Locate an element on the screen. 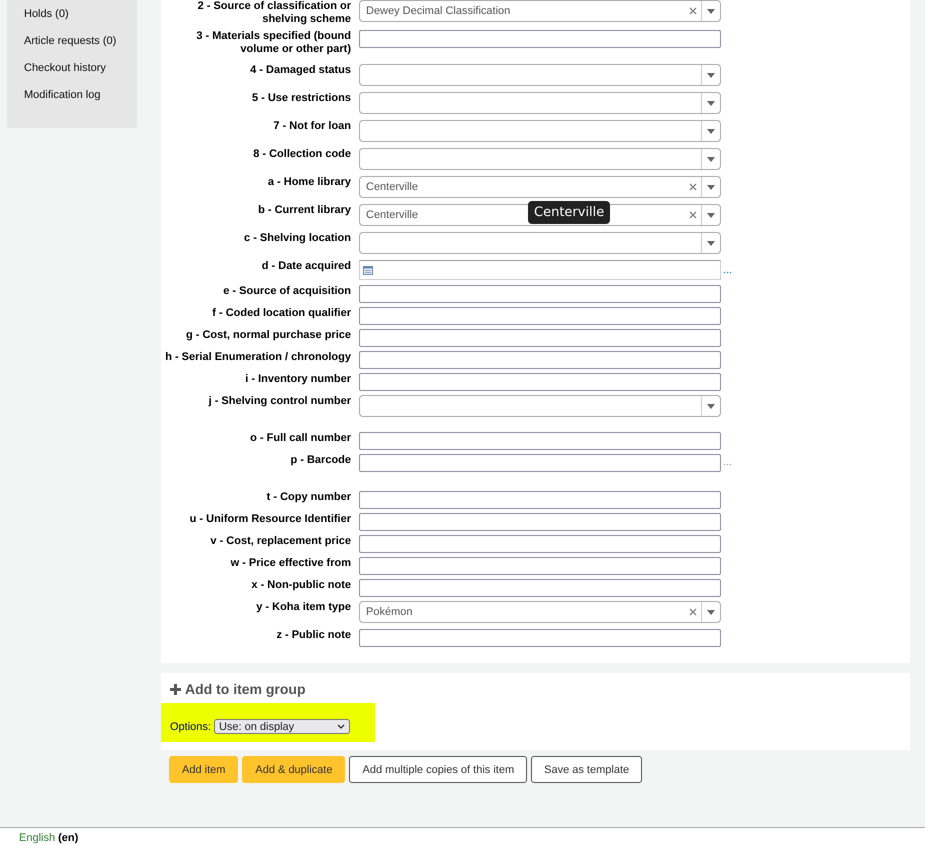  sidebar-link: Article requests (0) is located at coordinates (80, 41).